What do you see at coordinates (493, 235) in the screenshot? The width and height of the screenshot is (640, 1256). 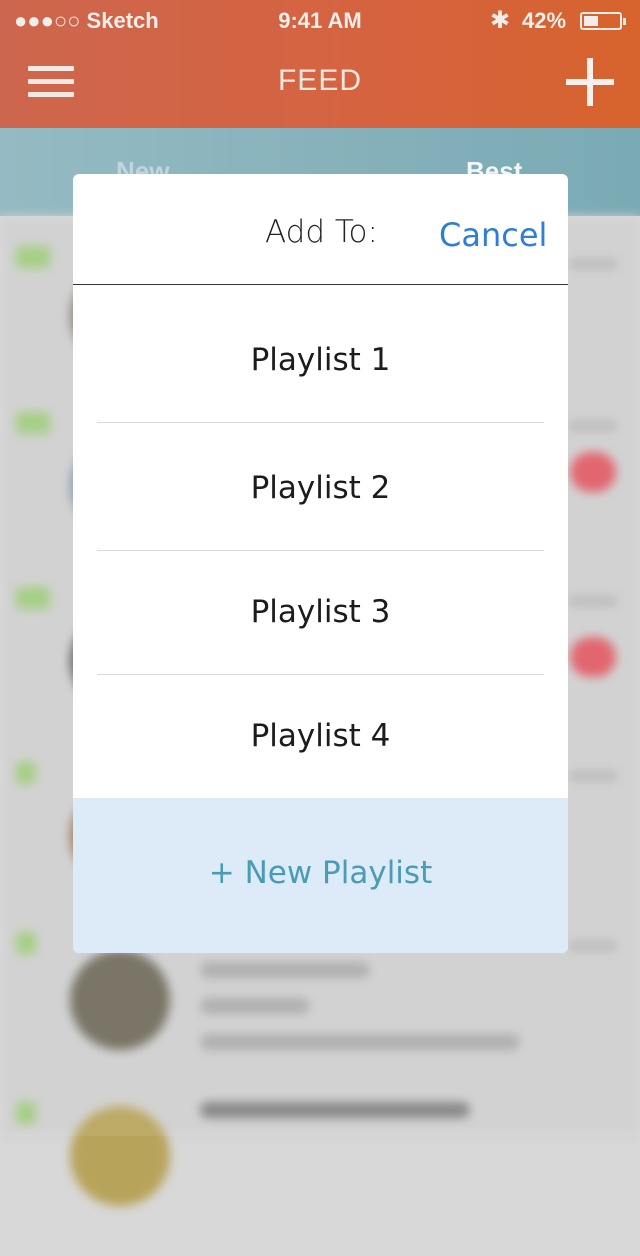 I see `cancel-button: Cancel` at bounding box center [493, 235].